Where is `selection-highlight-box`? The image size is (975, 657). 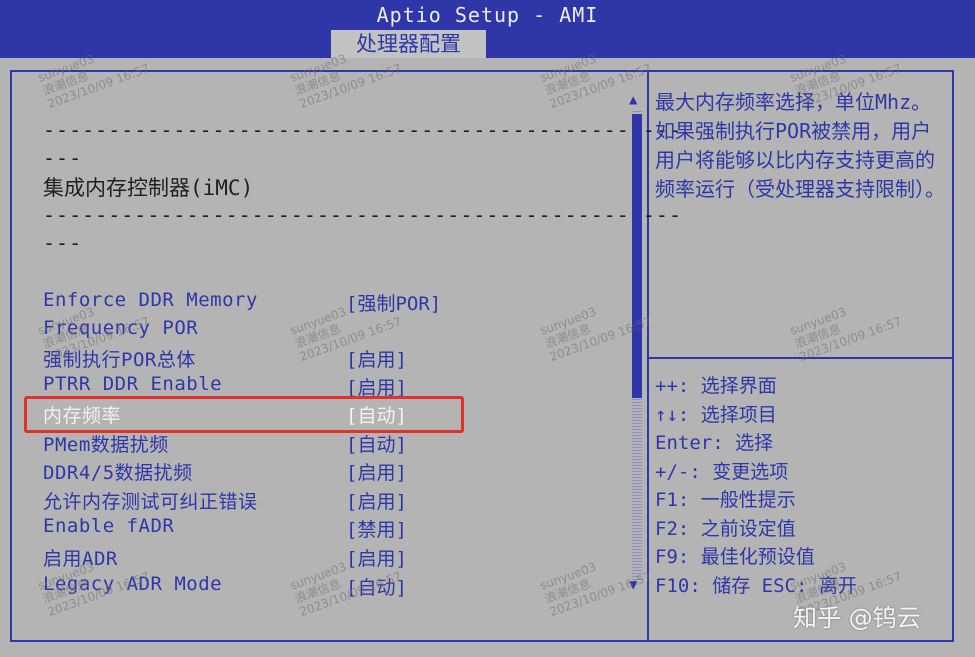
selection-highlight-box is located at coordinates (244, 414).